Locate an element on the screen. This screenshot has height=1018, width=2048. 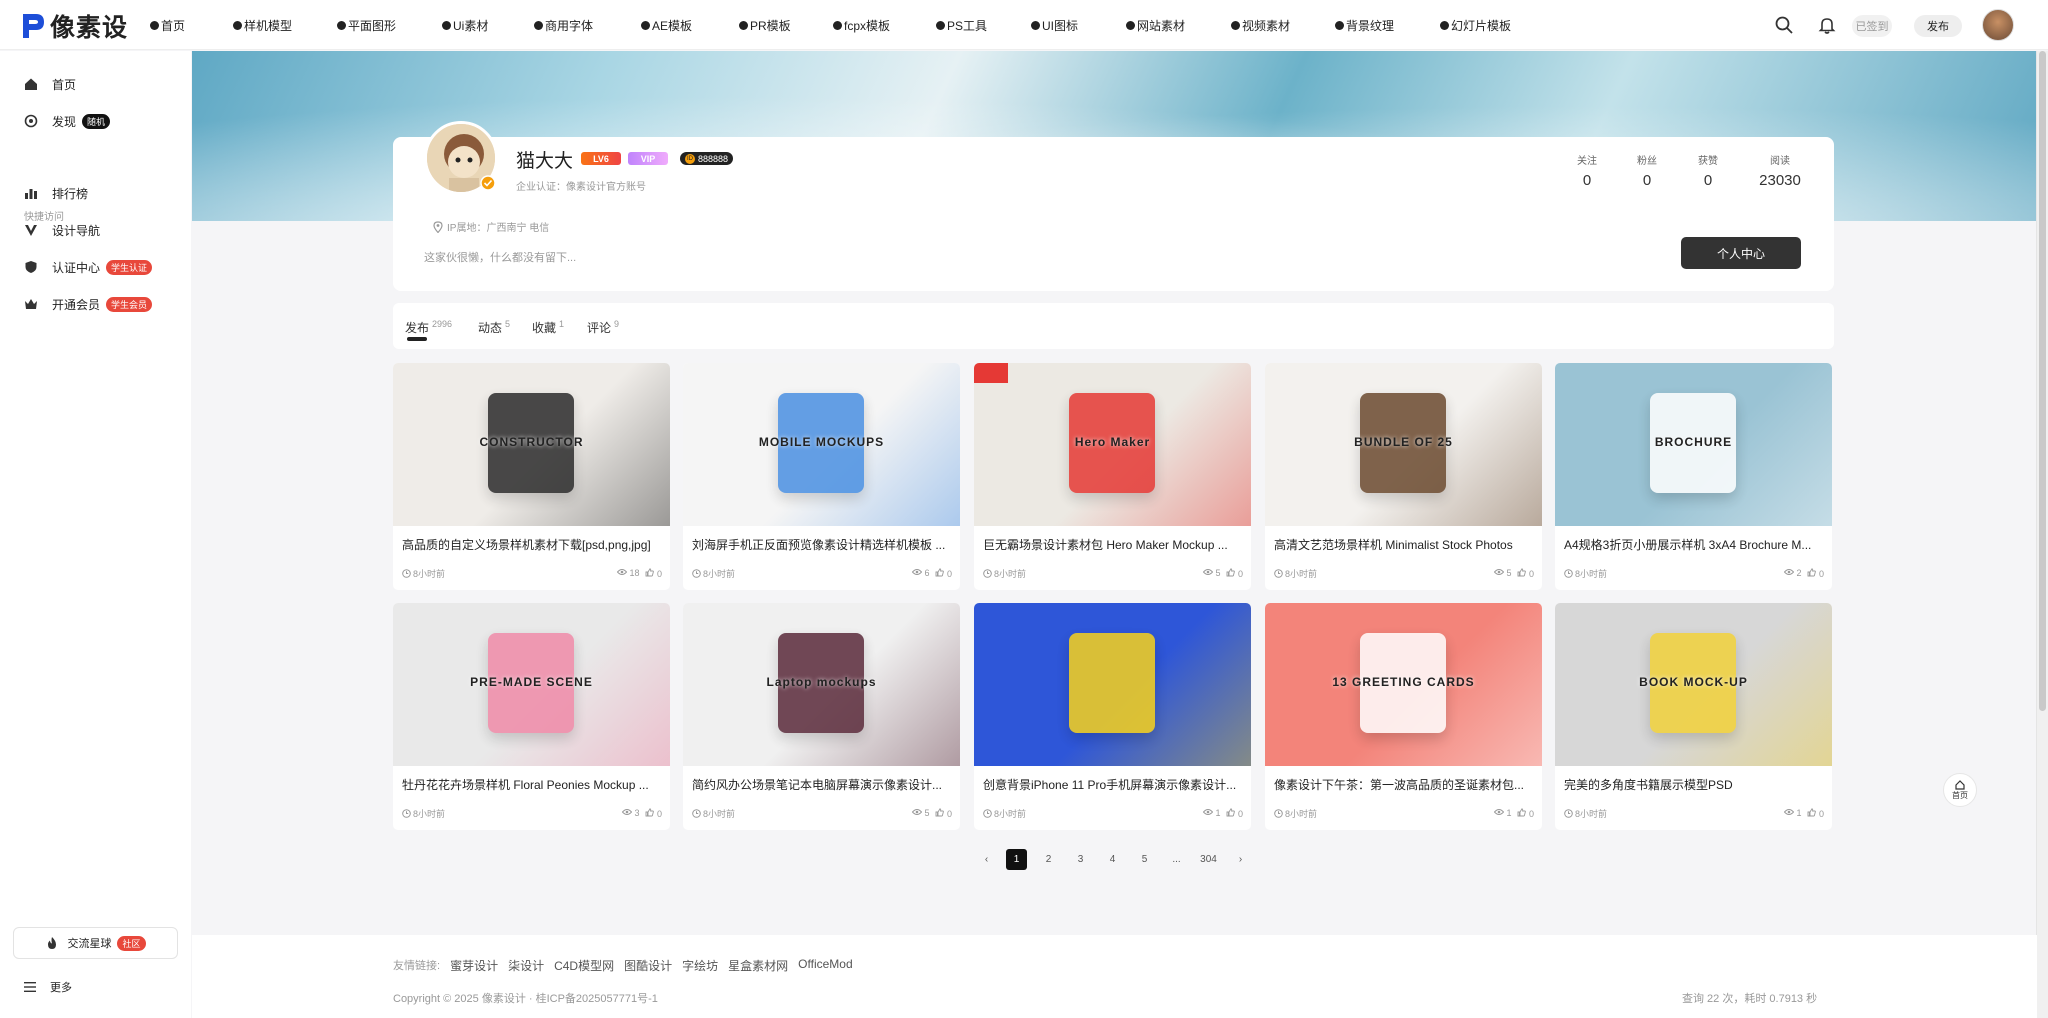
post-title: 高品质的自定义场景样机素材下载[psd,png,jpg] is located at coordinates (533, 544).